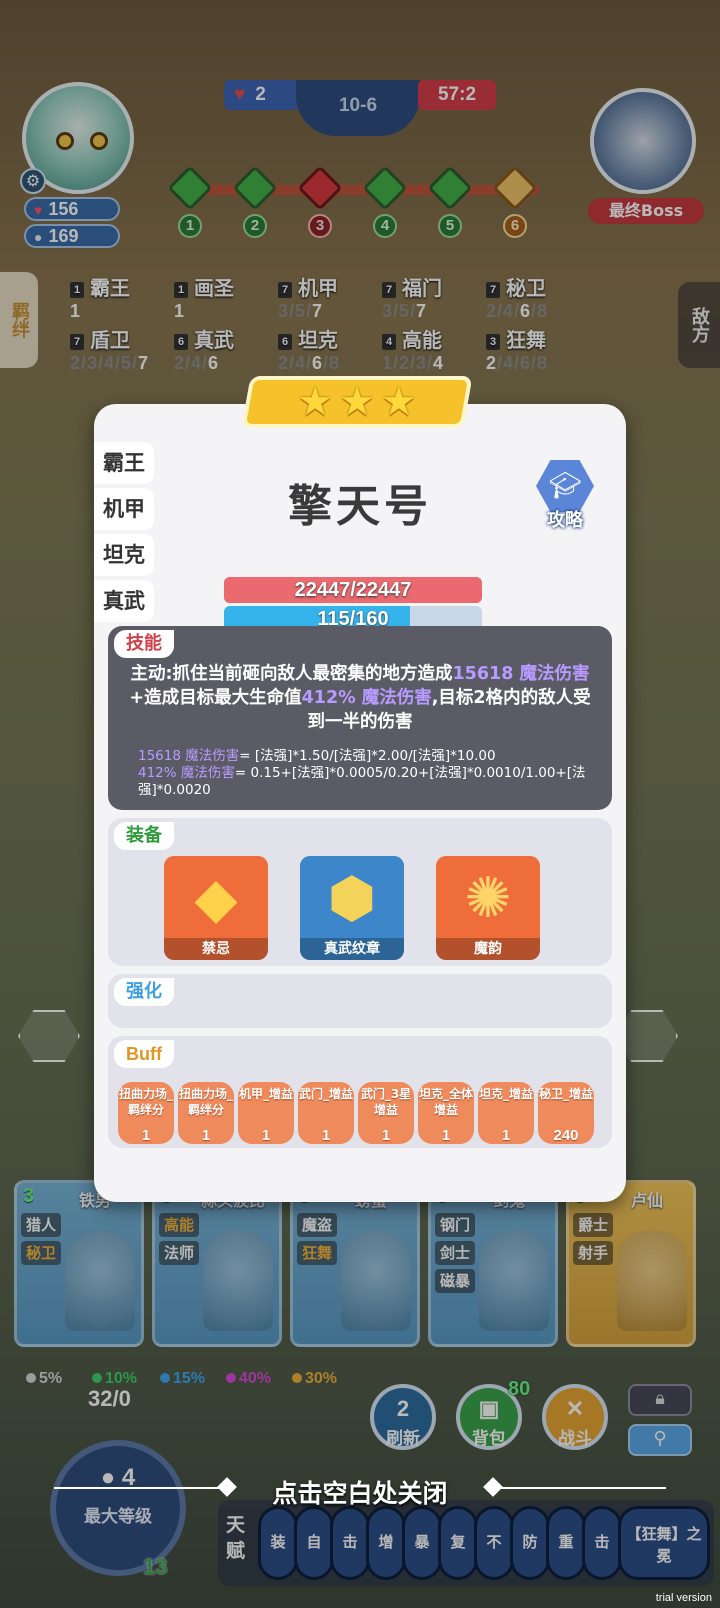 The image size is (720, 1608). What do you see at coordinates (326, 1113) in the screenshot?
I see `buff-chip: 武门_增益 1` at bounding box center [326, 1113].